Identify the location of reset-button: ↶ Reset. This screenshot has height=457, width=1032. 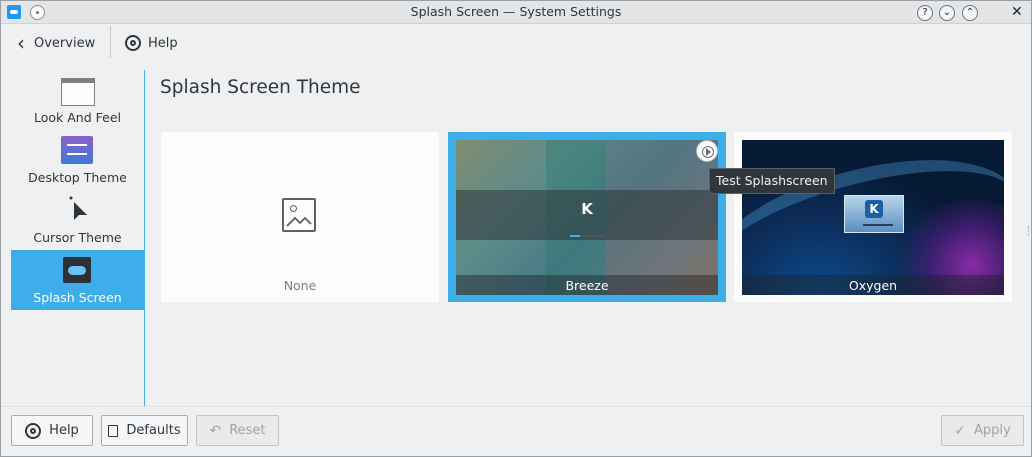
(237, 430).